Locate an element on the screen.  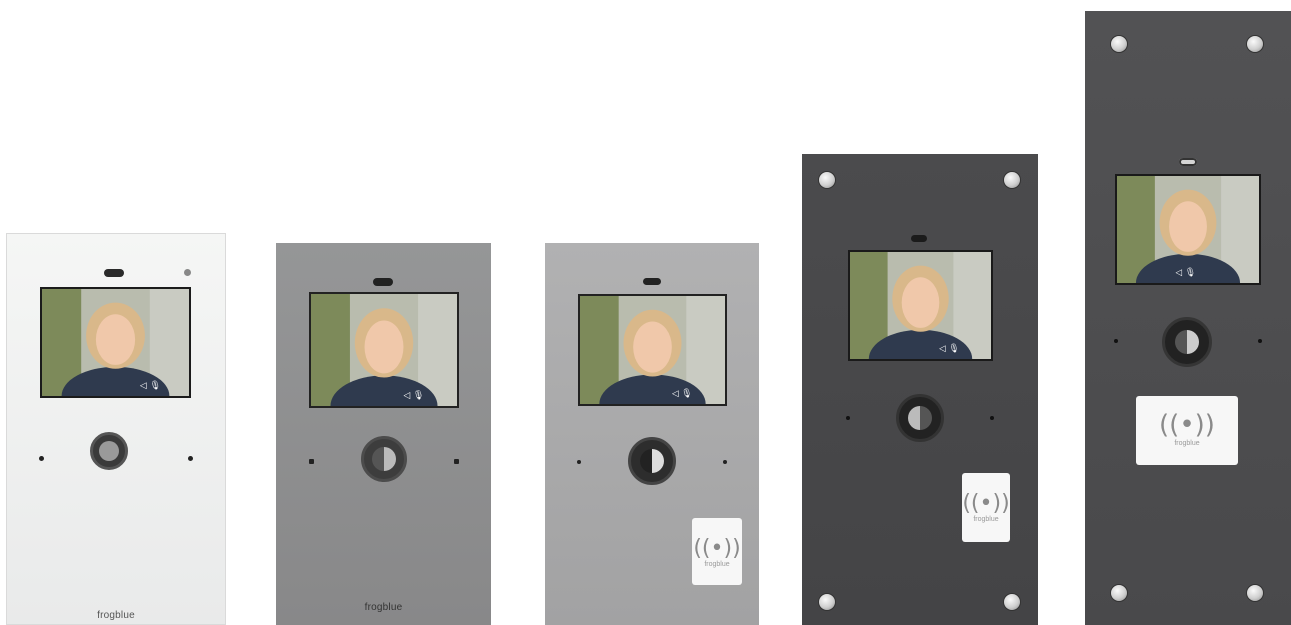
intercom-panel-grey: ◁ 🎙 frogblue is located at coordinates (383, 434).